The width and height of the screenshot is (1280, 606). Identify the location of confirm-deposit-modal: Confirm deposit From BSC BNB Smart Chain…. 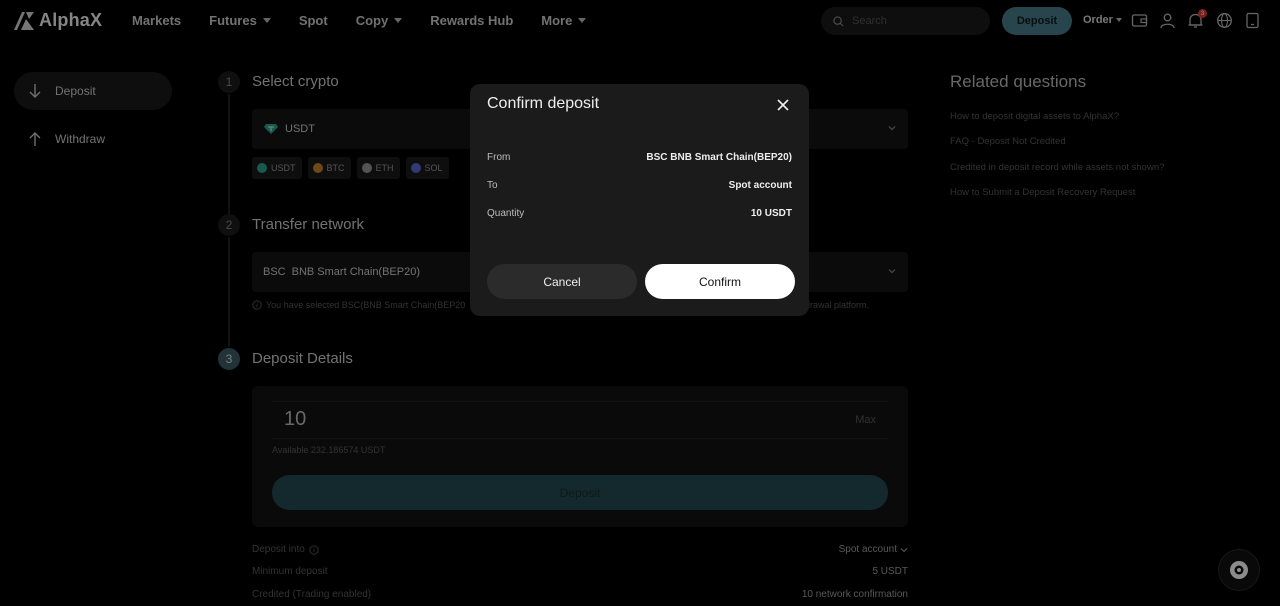
(639, 200).